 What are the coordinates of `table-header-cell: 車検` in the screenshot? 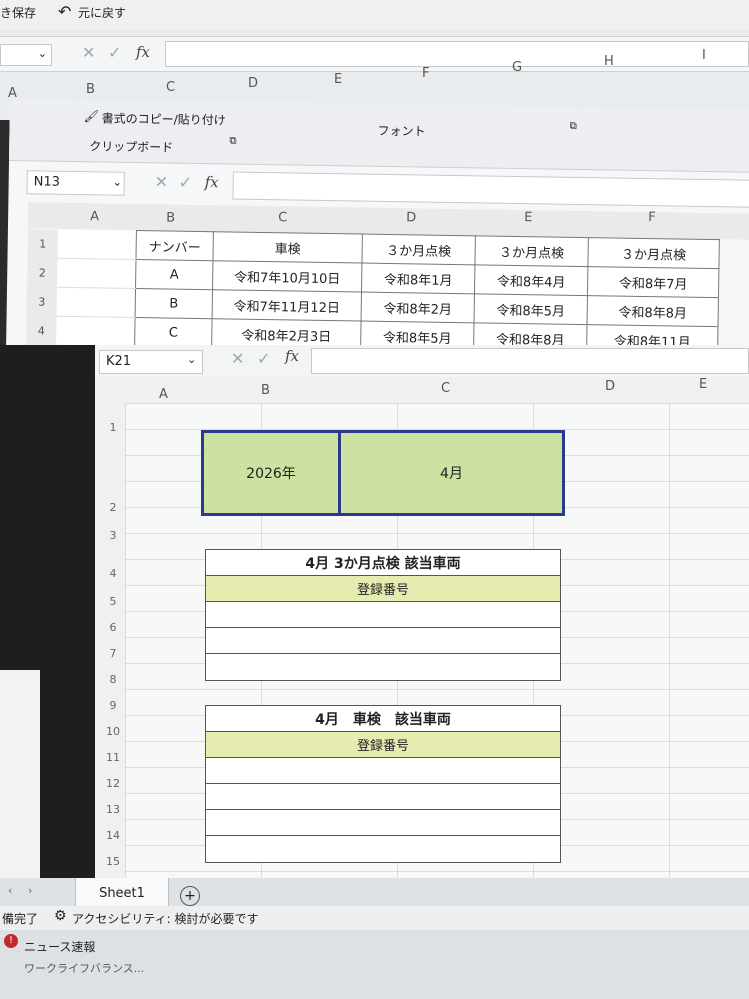 It's located at (287, 247).